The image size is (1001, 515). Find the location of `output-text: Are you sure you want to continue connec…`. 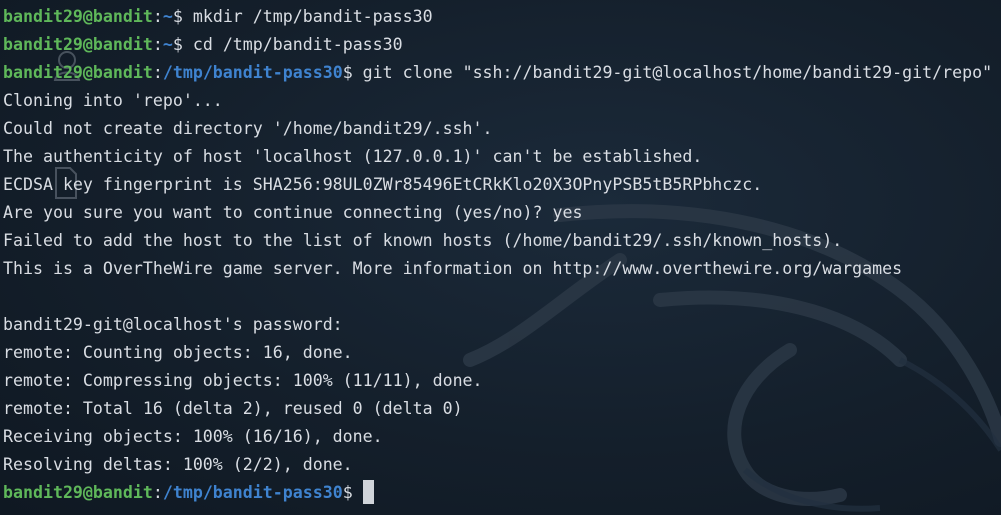

output-text: Are you sure you want to continue connec… is located at coordinates (293, 212).